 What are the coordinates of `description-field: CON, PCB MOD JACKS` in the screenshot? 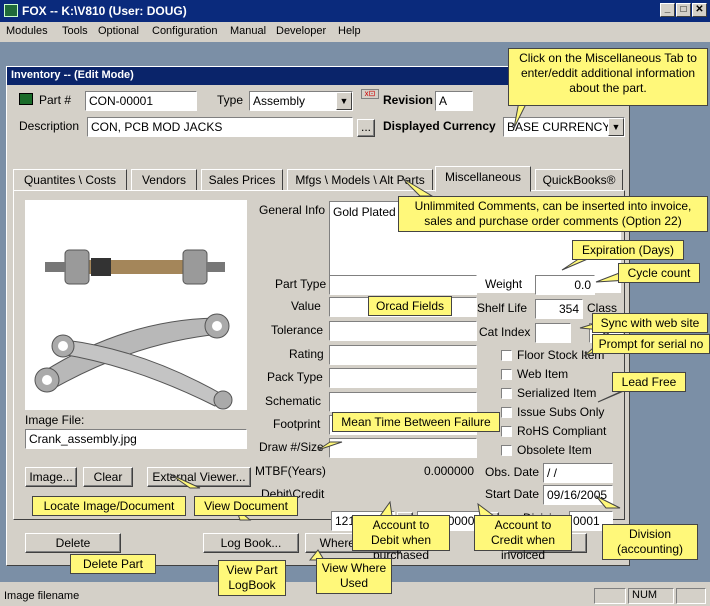 It's located at (220, 127).